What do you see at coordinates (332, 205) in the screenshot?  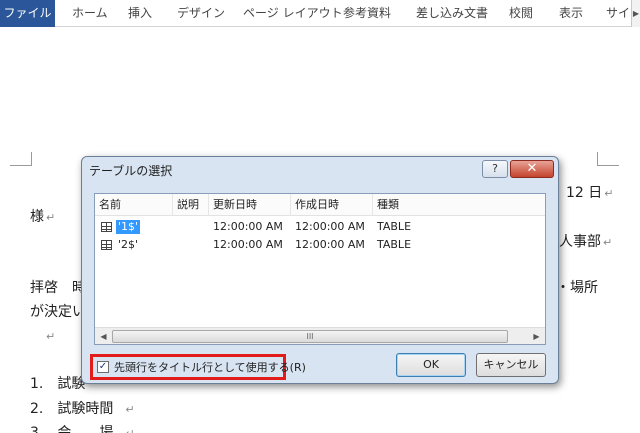 I see `column-header-created: 作成日時` at bounding box center [332, 205].